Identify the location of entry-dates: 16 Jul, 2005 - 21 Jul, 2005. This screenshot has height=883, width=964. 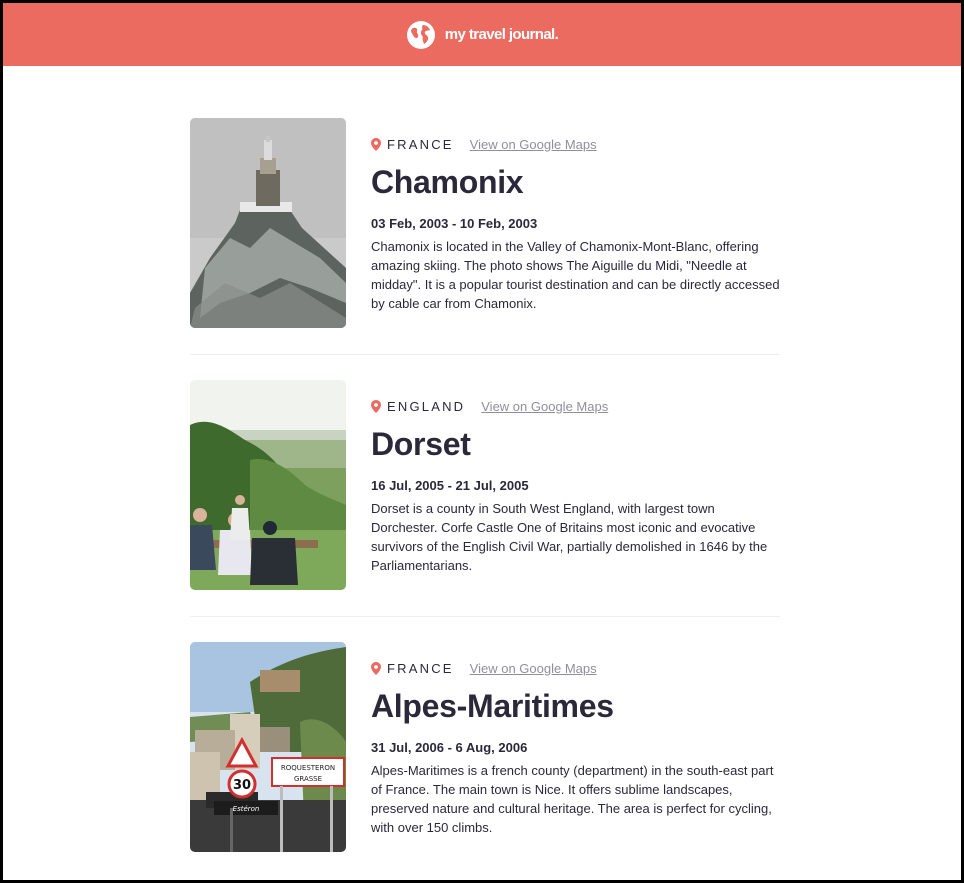
(450, 485).